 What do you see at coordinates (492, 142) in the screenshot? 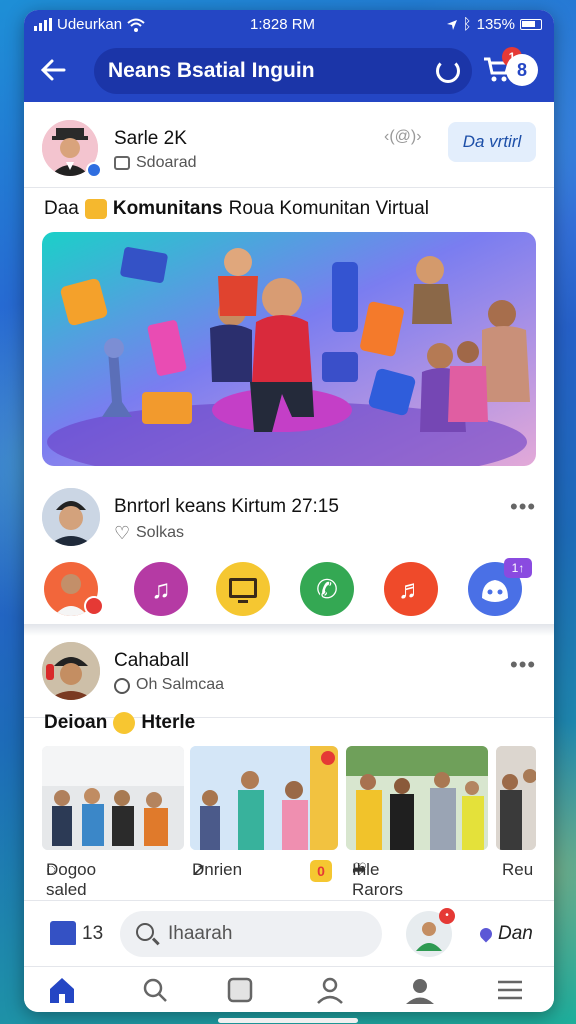
I see `follow-button: Da vrtirl` at bounding box center [492, 142].